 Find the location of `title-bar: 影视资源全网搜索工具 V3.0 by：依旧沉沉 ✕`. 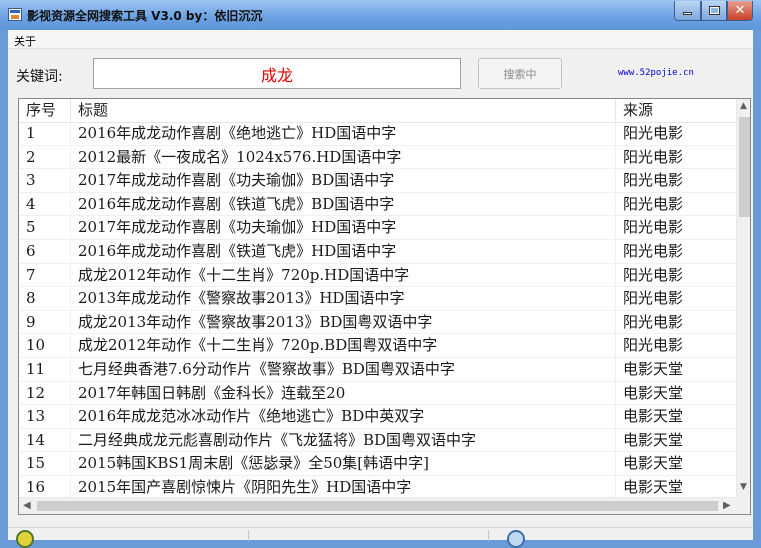

title-bar: 影视资源全网搜索工具 V3.0 by：依旧沉沉 ✕ is located at coordinates (380, 15).